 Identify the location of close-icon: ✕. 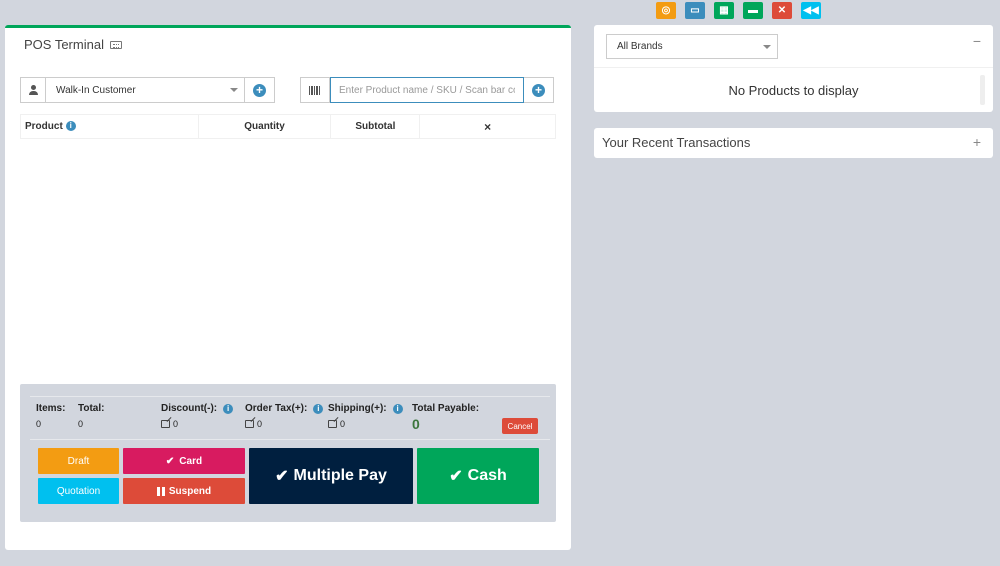
(782, 10).